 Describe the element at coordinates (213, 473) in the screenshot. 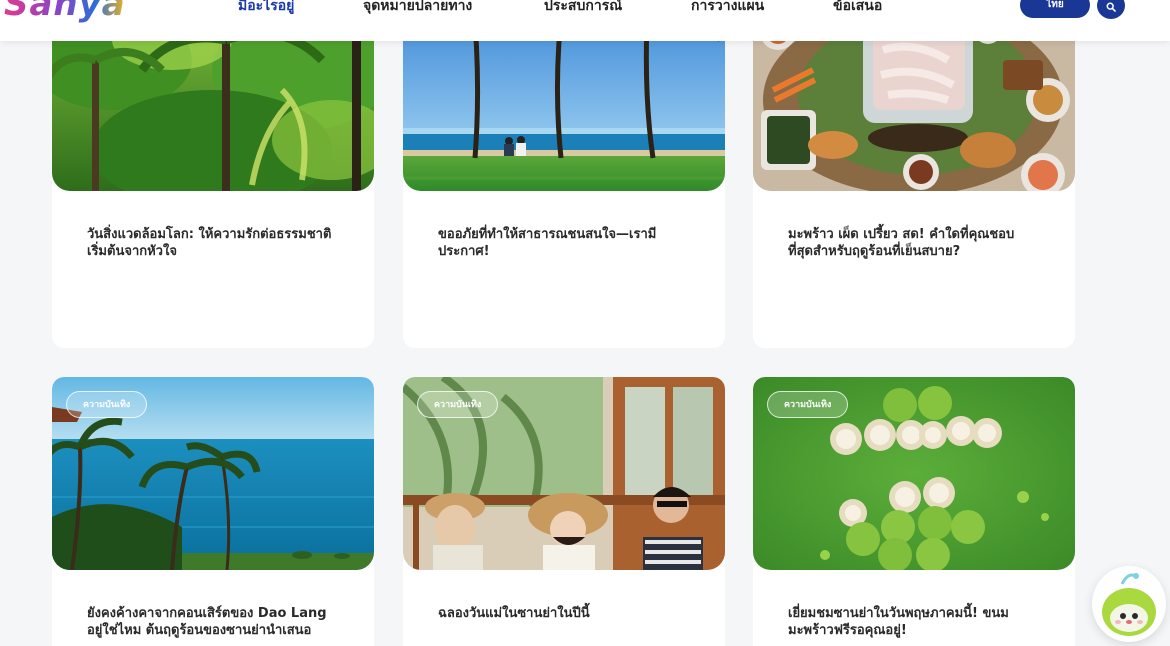

I see `card-image-palms-and-sea: ความบันเทิง` at that location.